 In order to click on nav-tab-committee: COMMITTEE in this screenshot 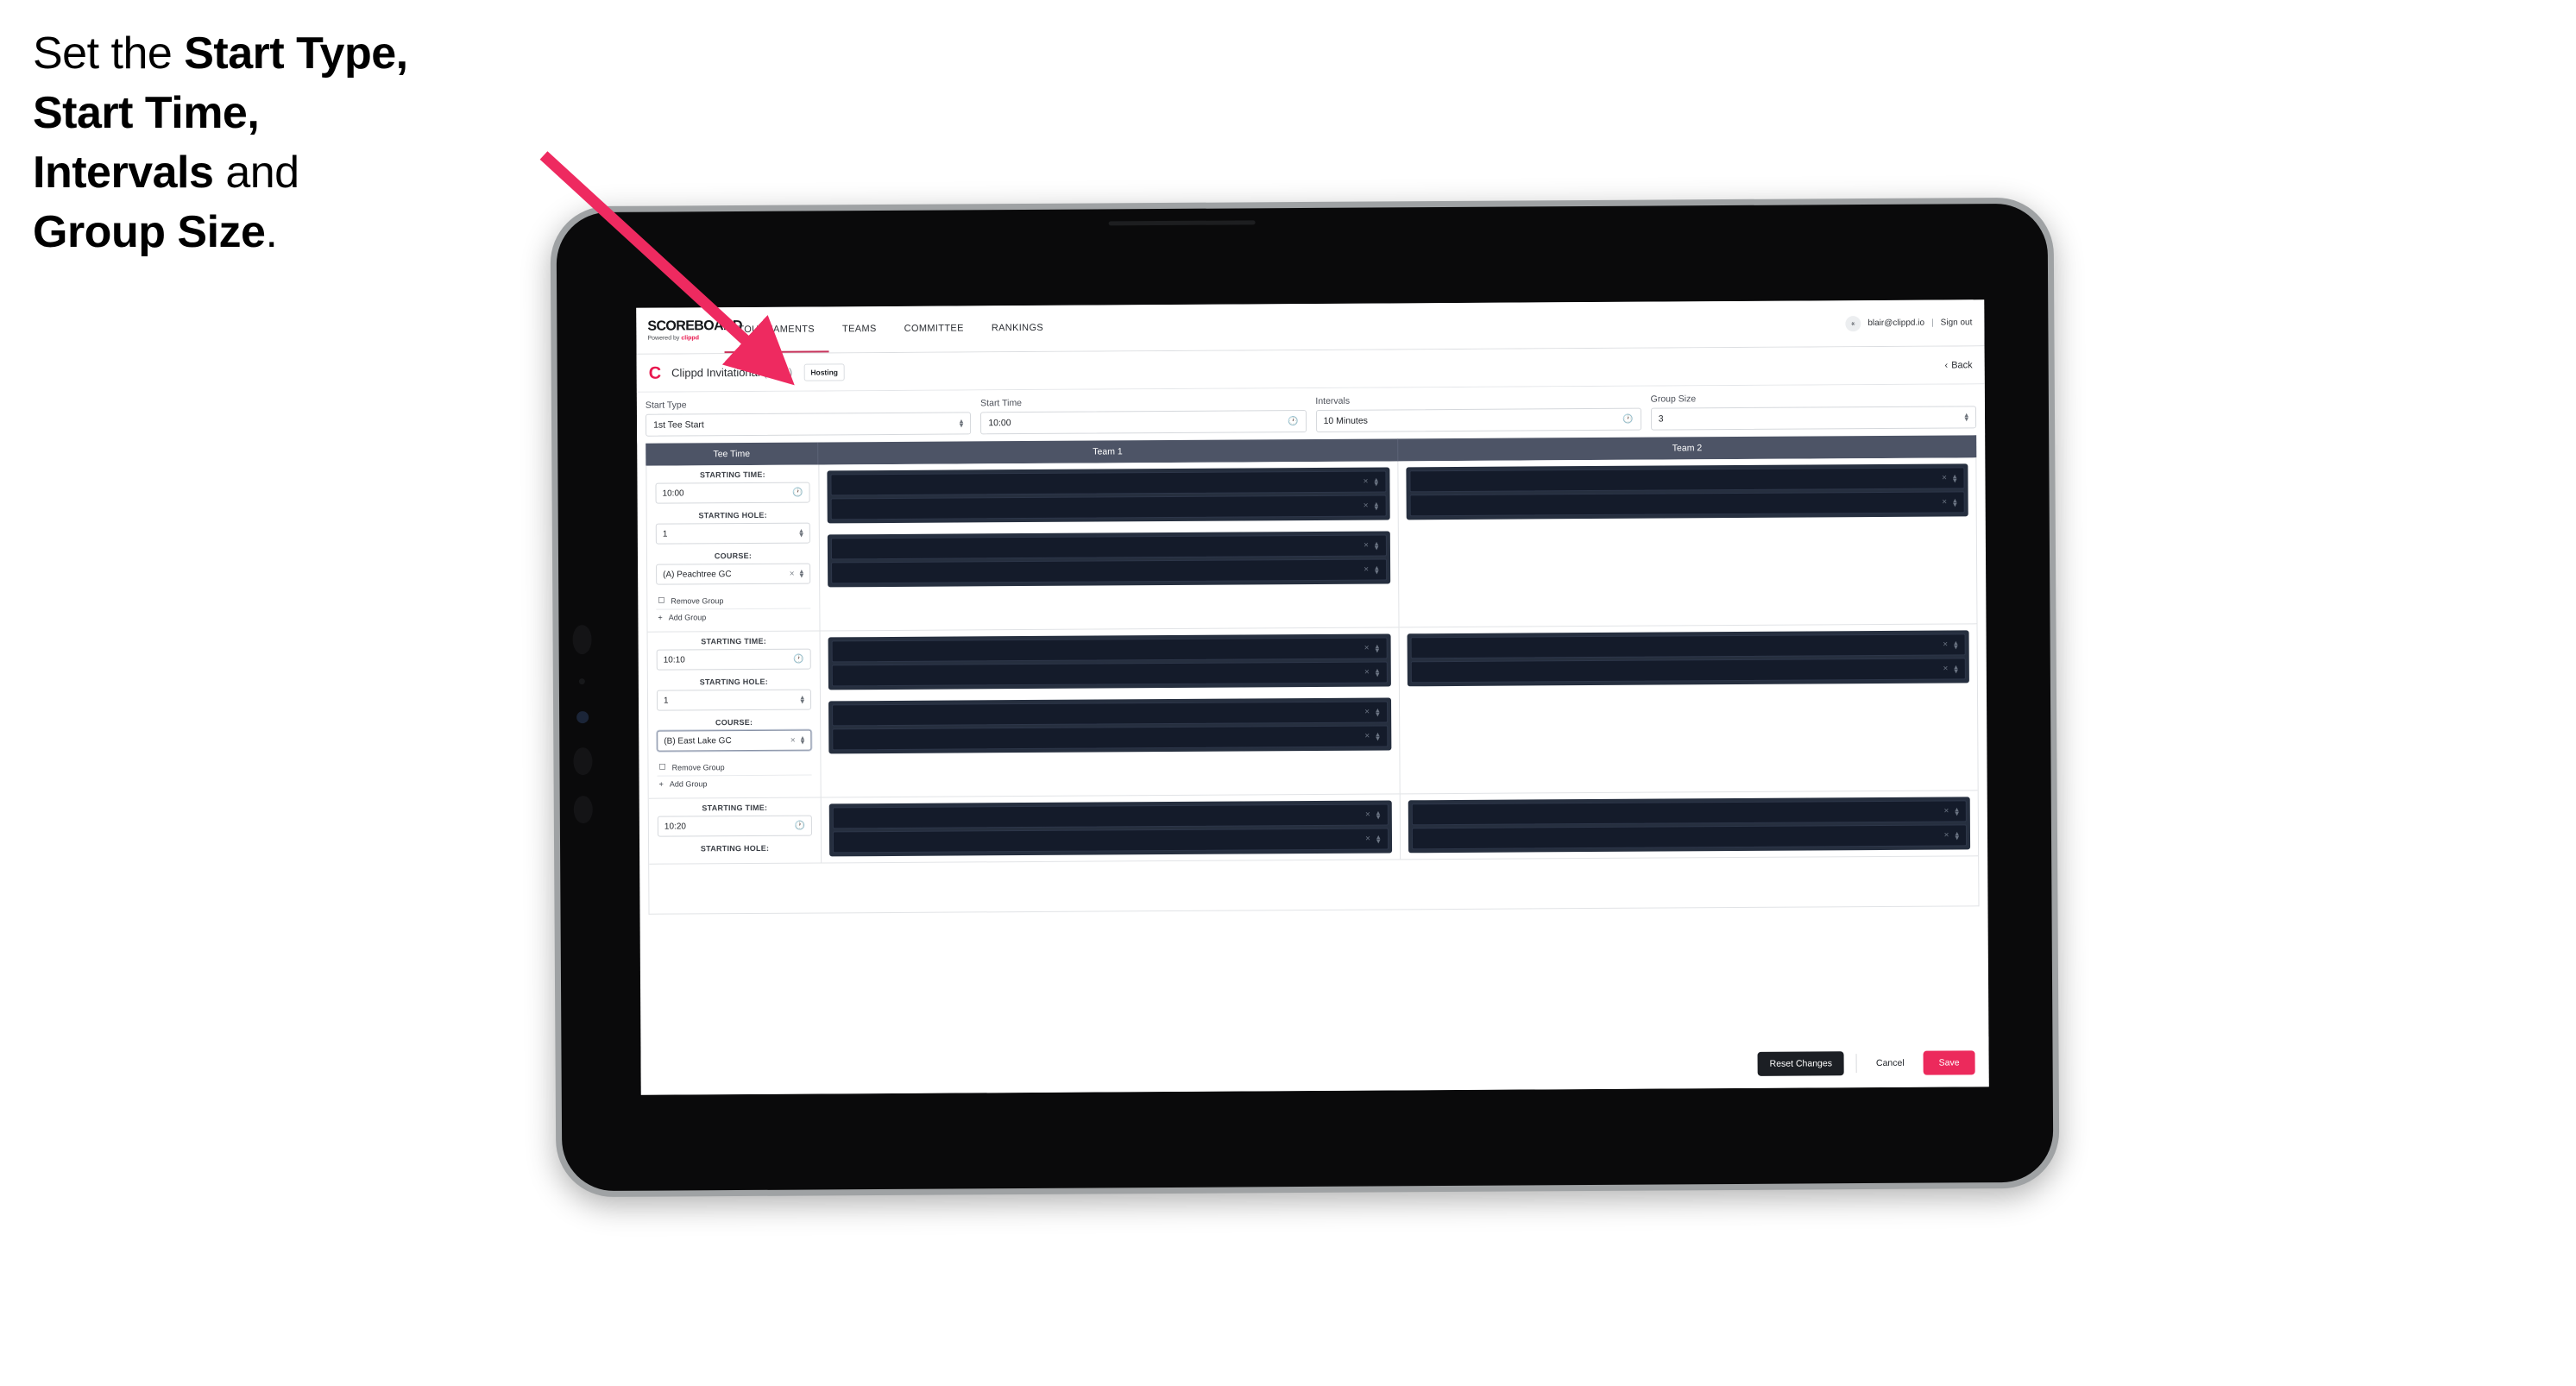, I will do `click(933, 329)`.